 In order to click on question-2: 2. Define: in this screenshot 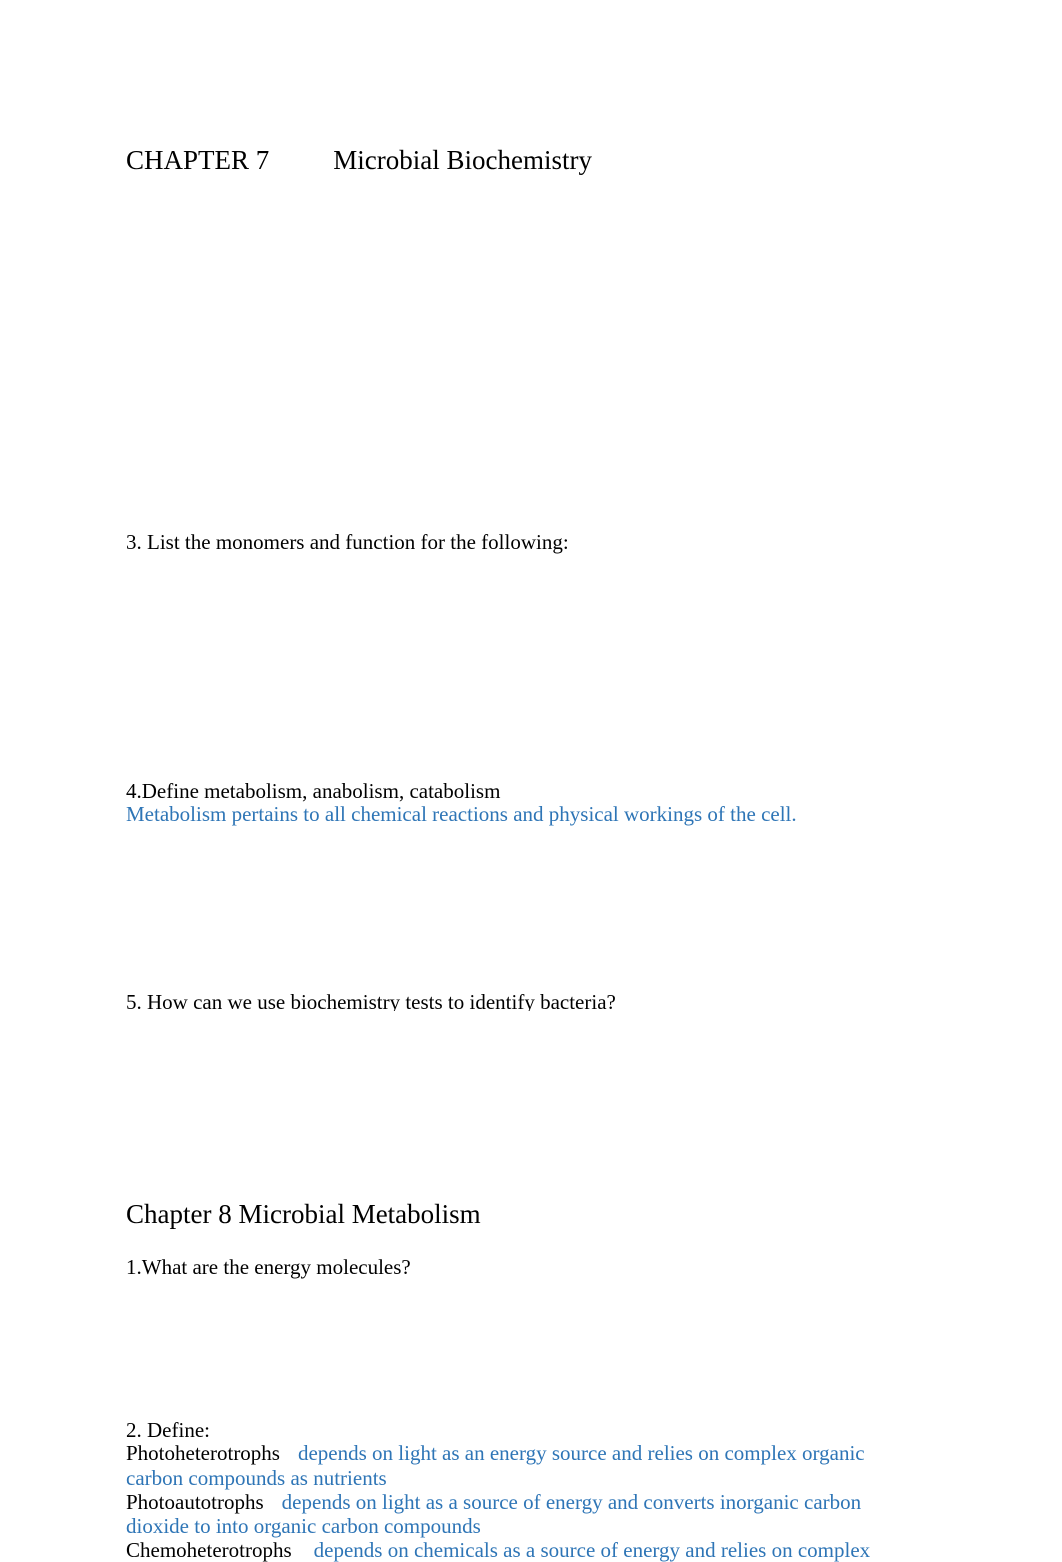, I will do `click(168, 1430)`.